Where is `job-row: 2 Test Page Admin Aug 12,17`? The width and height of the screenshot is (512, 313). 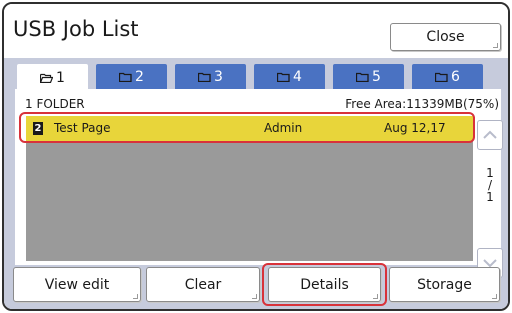
job-row: 2 Test Page Admin Aug 12,17 is located at coordinates (249, 128).